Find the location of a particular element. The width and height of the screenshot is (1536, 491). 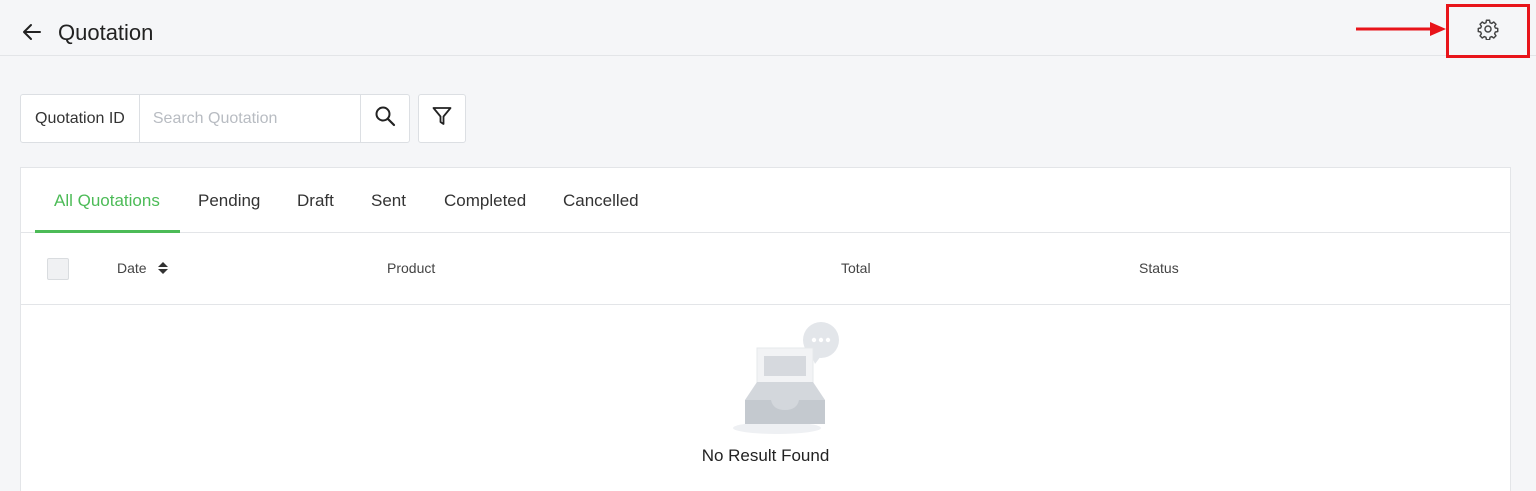

filter-button is located at coordinates (442, 118).